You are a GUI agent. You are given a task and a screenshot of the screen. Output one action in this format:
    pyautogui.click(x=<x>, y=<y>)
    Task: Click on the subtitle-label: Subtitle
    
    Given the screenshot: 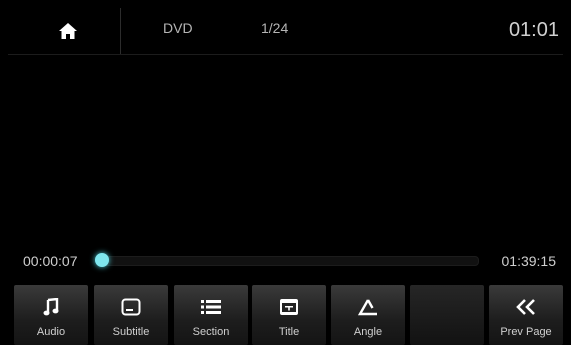 What is the action you would take?
    pyautogui.click(x=131, y=332)
    